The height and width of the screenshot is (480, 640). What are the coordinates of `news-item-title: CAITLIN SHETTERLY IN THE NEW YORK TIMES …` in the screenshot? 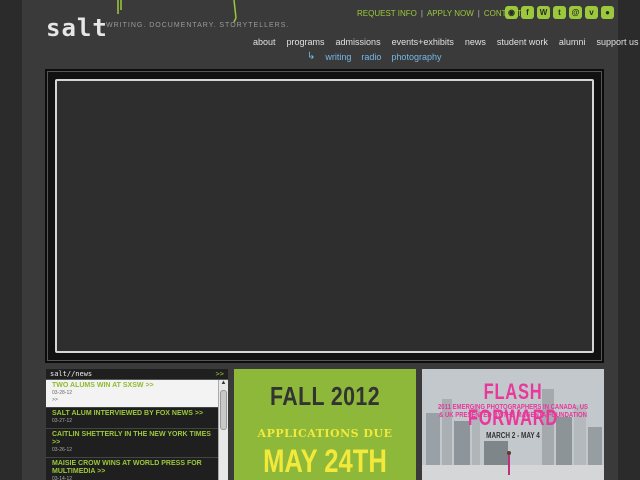 It's located at (132, 439).